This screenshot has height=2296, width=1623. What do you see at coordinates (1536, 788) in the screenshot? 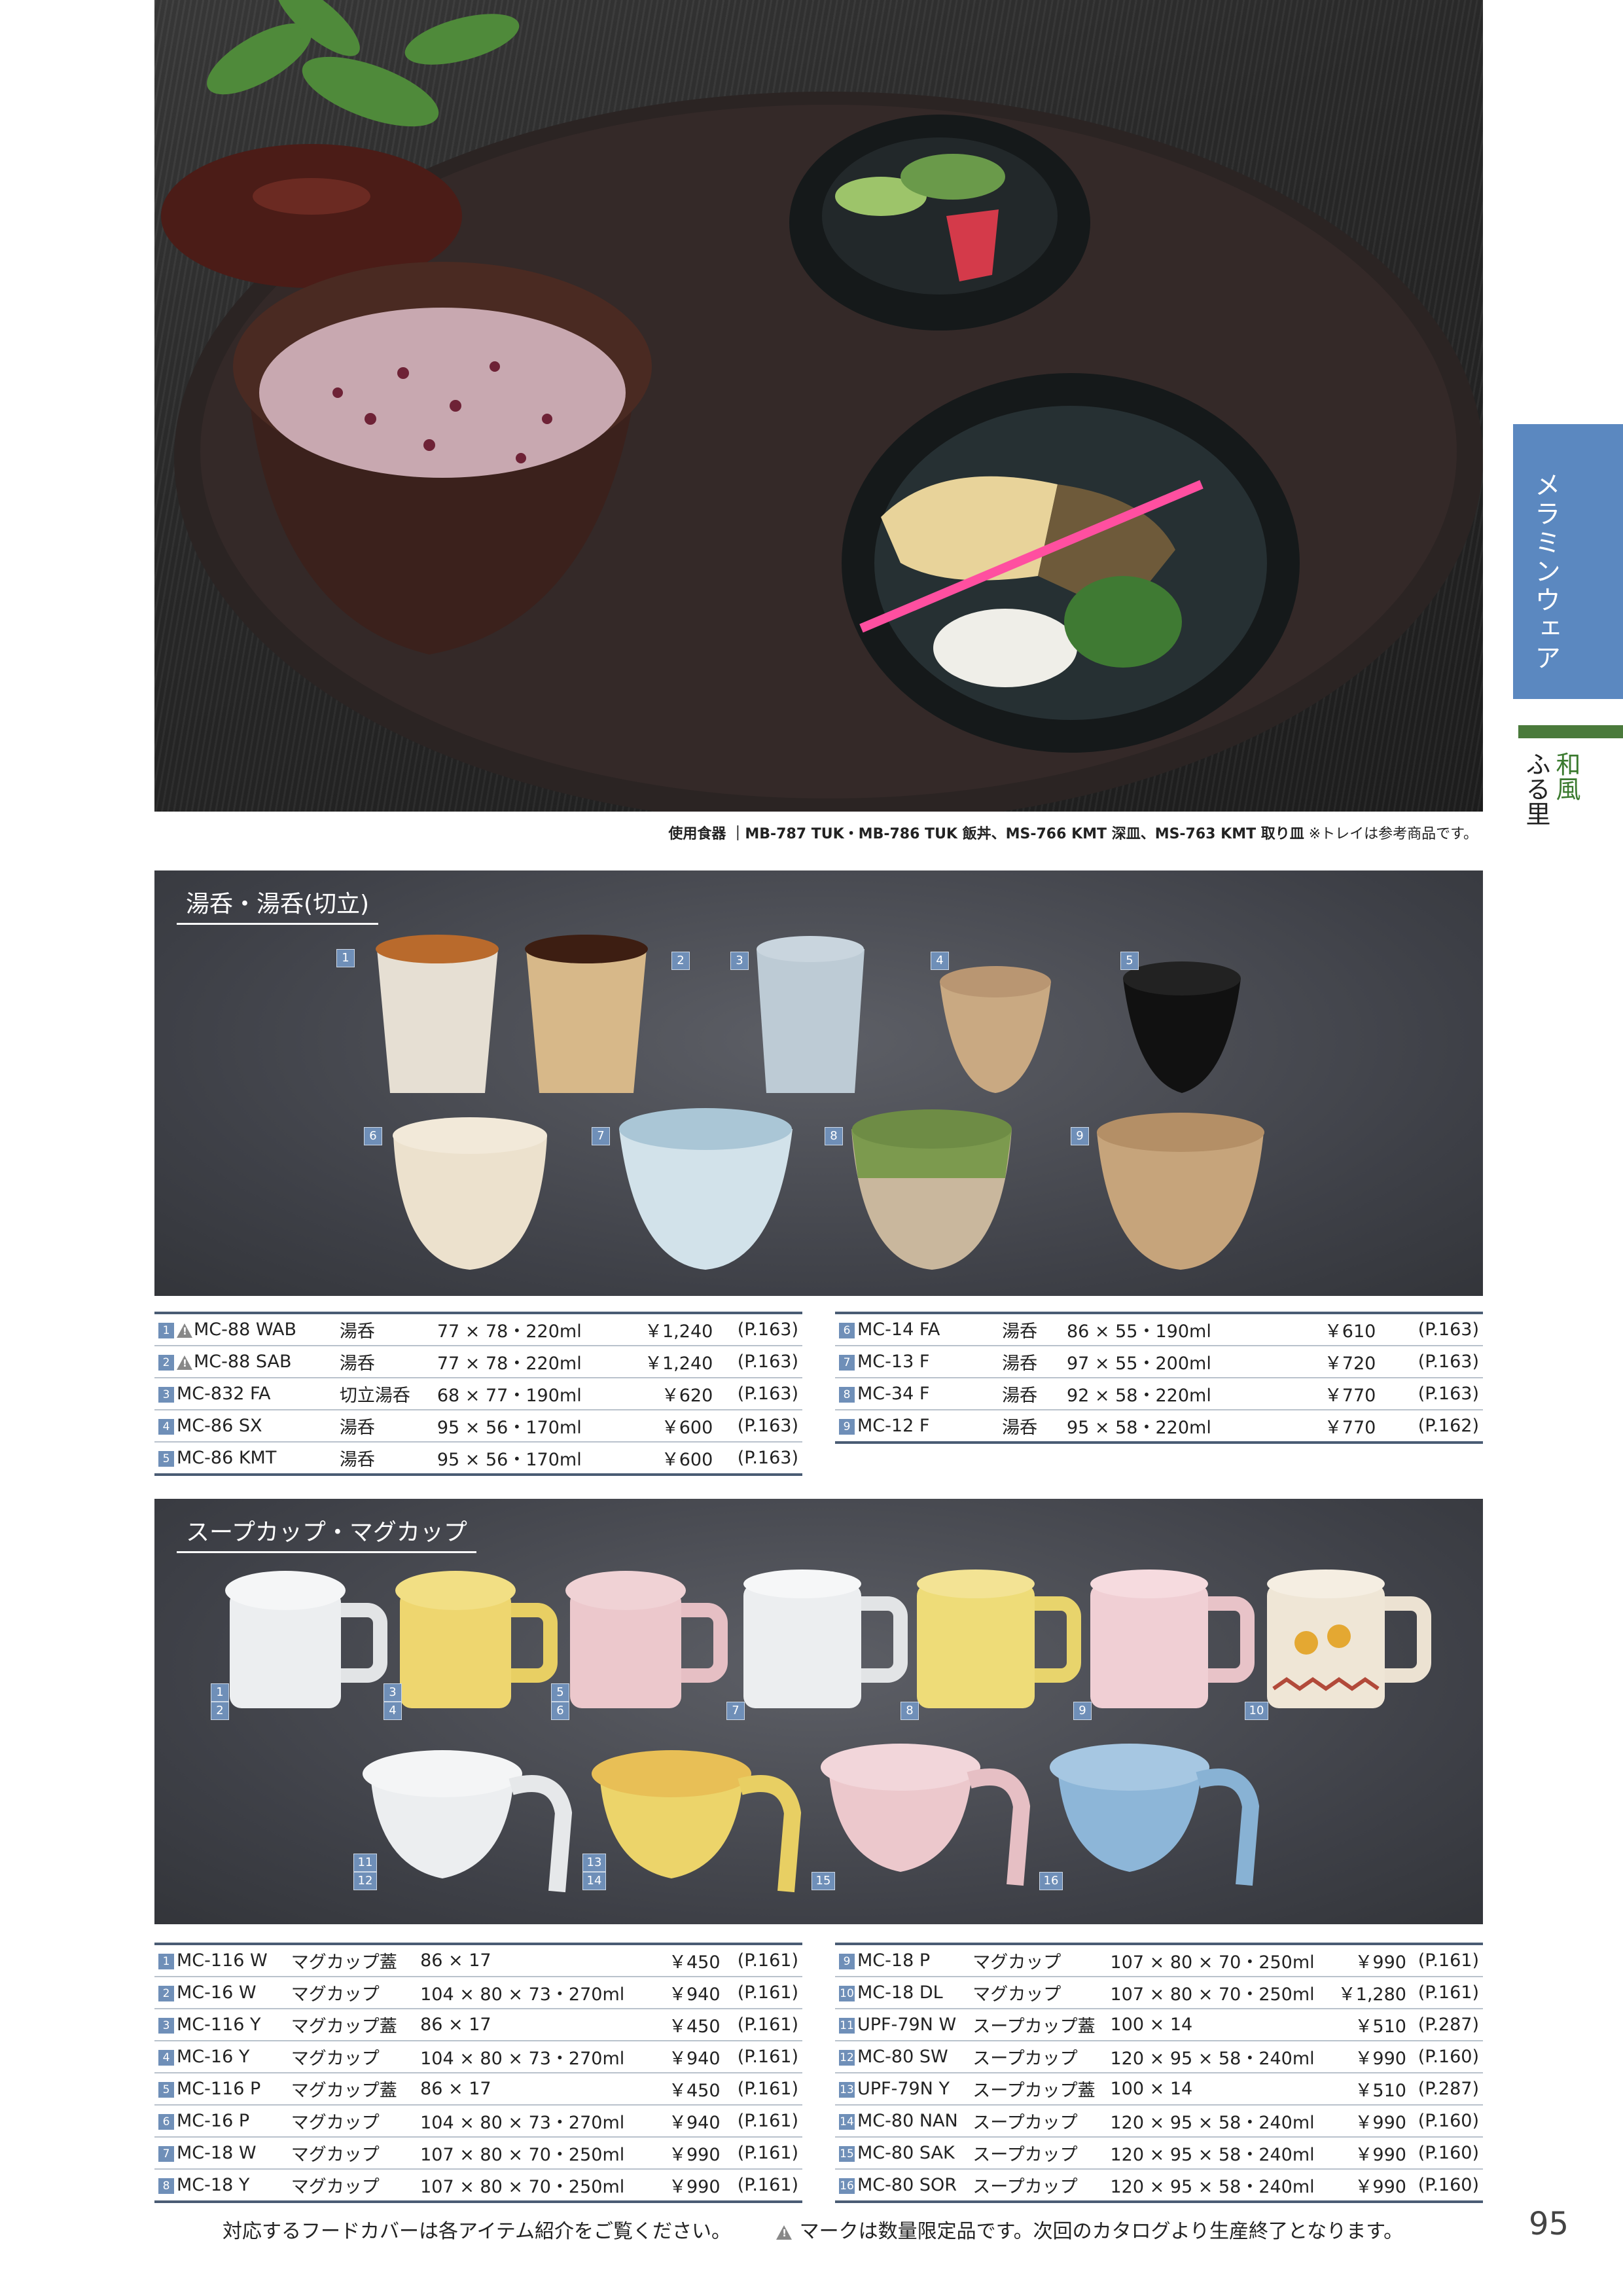
I see `subcategory-label-2: ふる里` at bounding box center [1536, 788].